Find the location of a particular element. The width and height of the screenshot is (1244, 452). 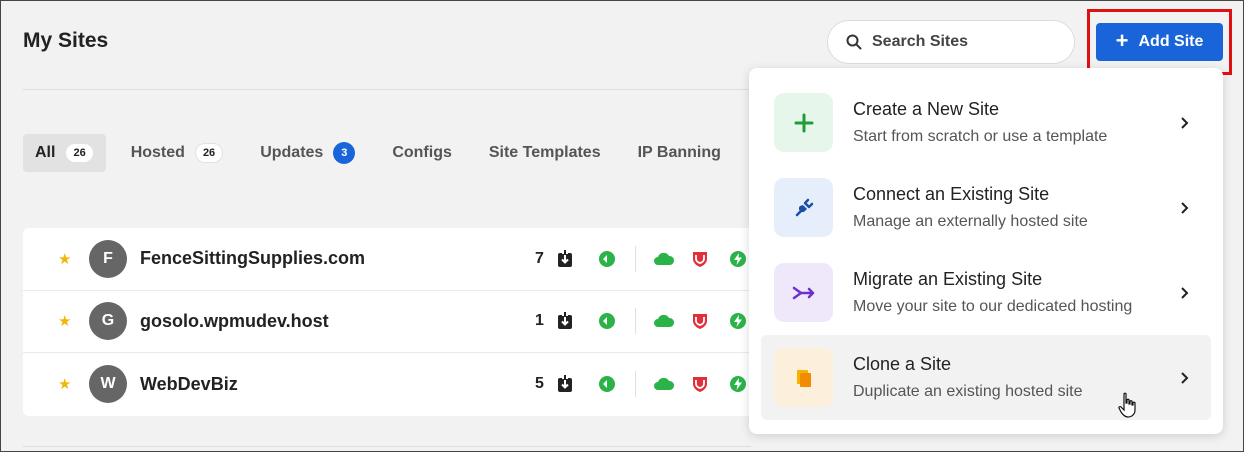

tab-label: Updates is located at coordinates (292, 152).